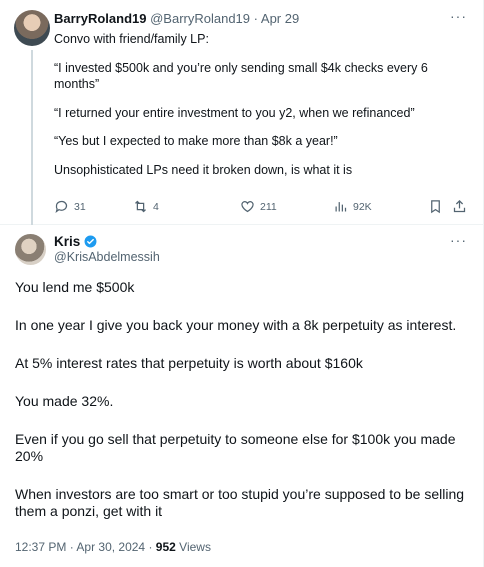  I want to click on author-name: BarryRoland19, so click(100, 18).